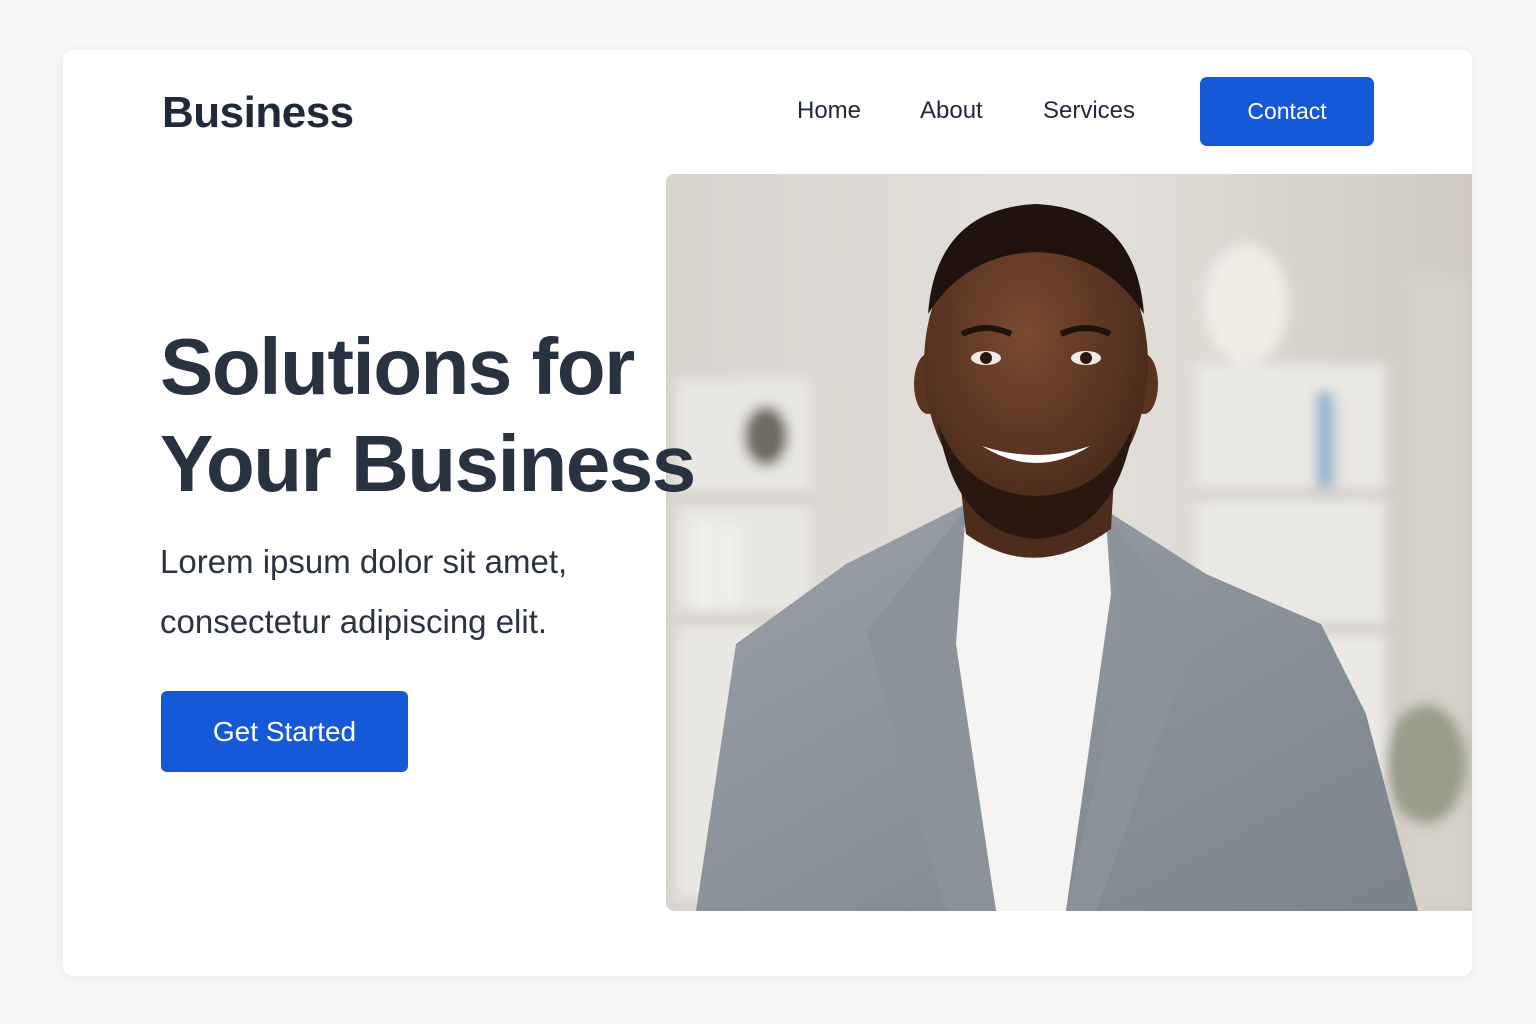  What do you see at coordinates (1287, 111) in the screenshot?
I see `contact-button: Contact` at bounding box center [1287, 111].